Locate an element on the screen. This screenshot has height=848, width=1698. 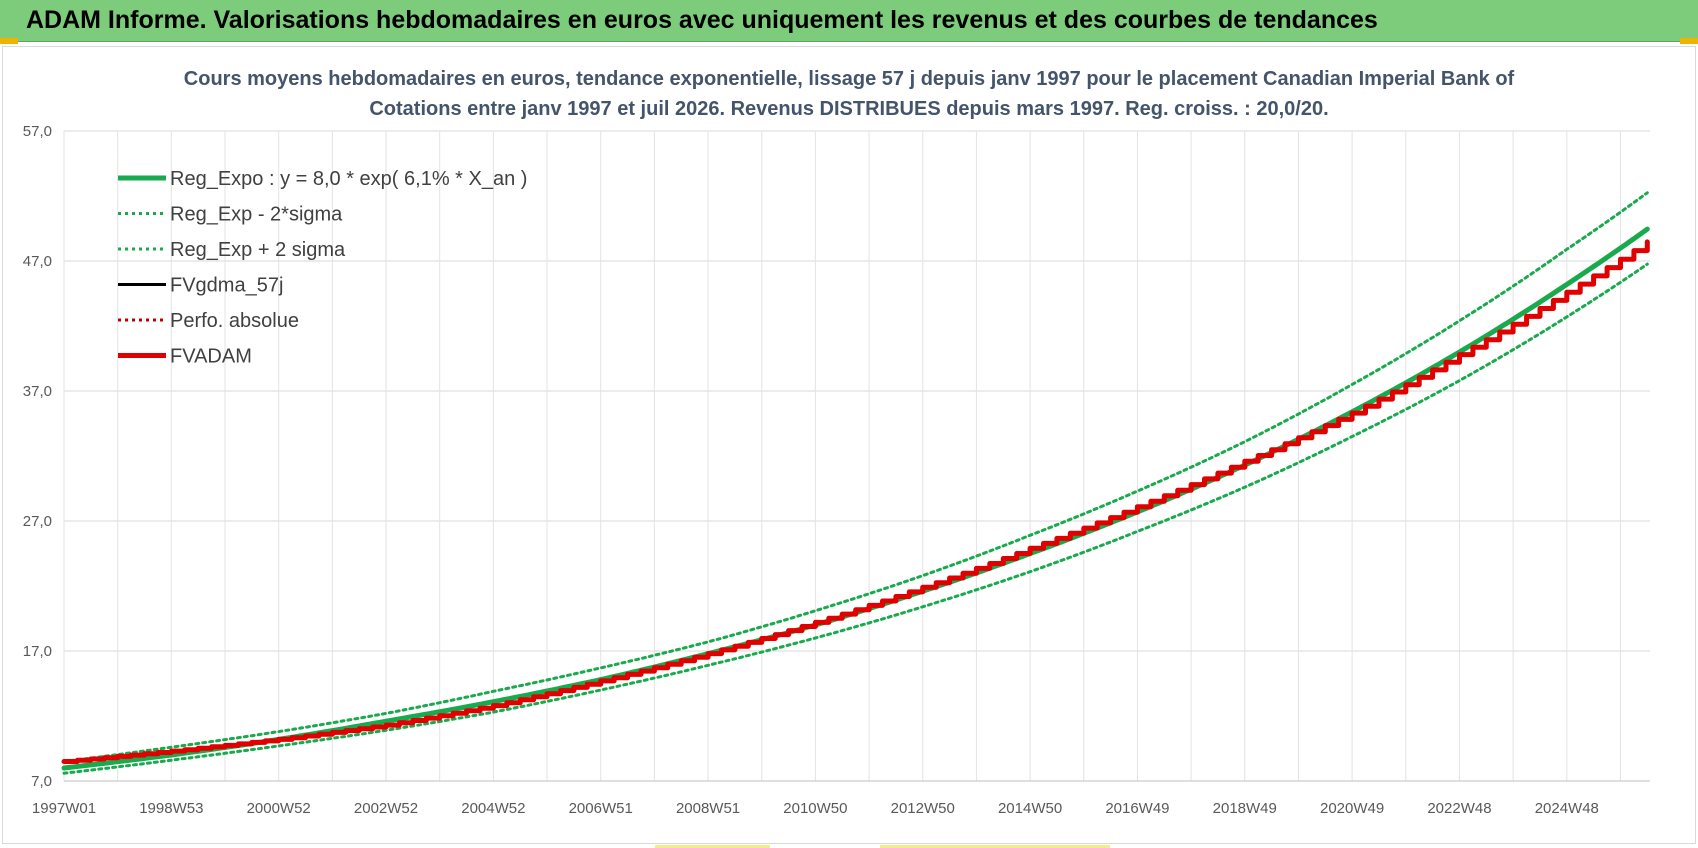
x-tick-label: 2000W52 is located at coordinates (279, 808).